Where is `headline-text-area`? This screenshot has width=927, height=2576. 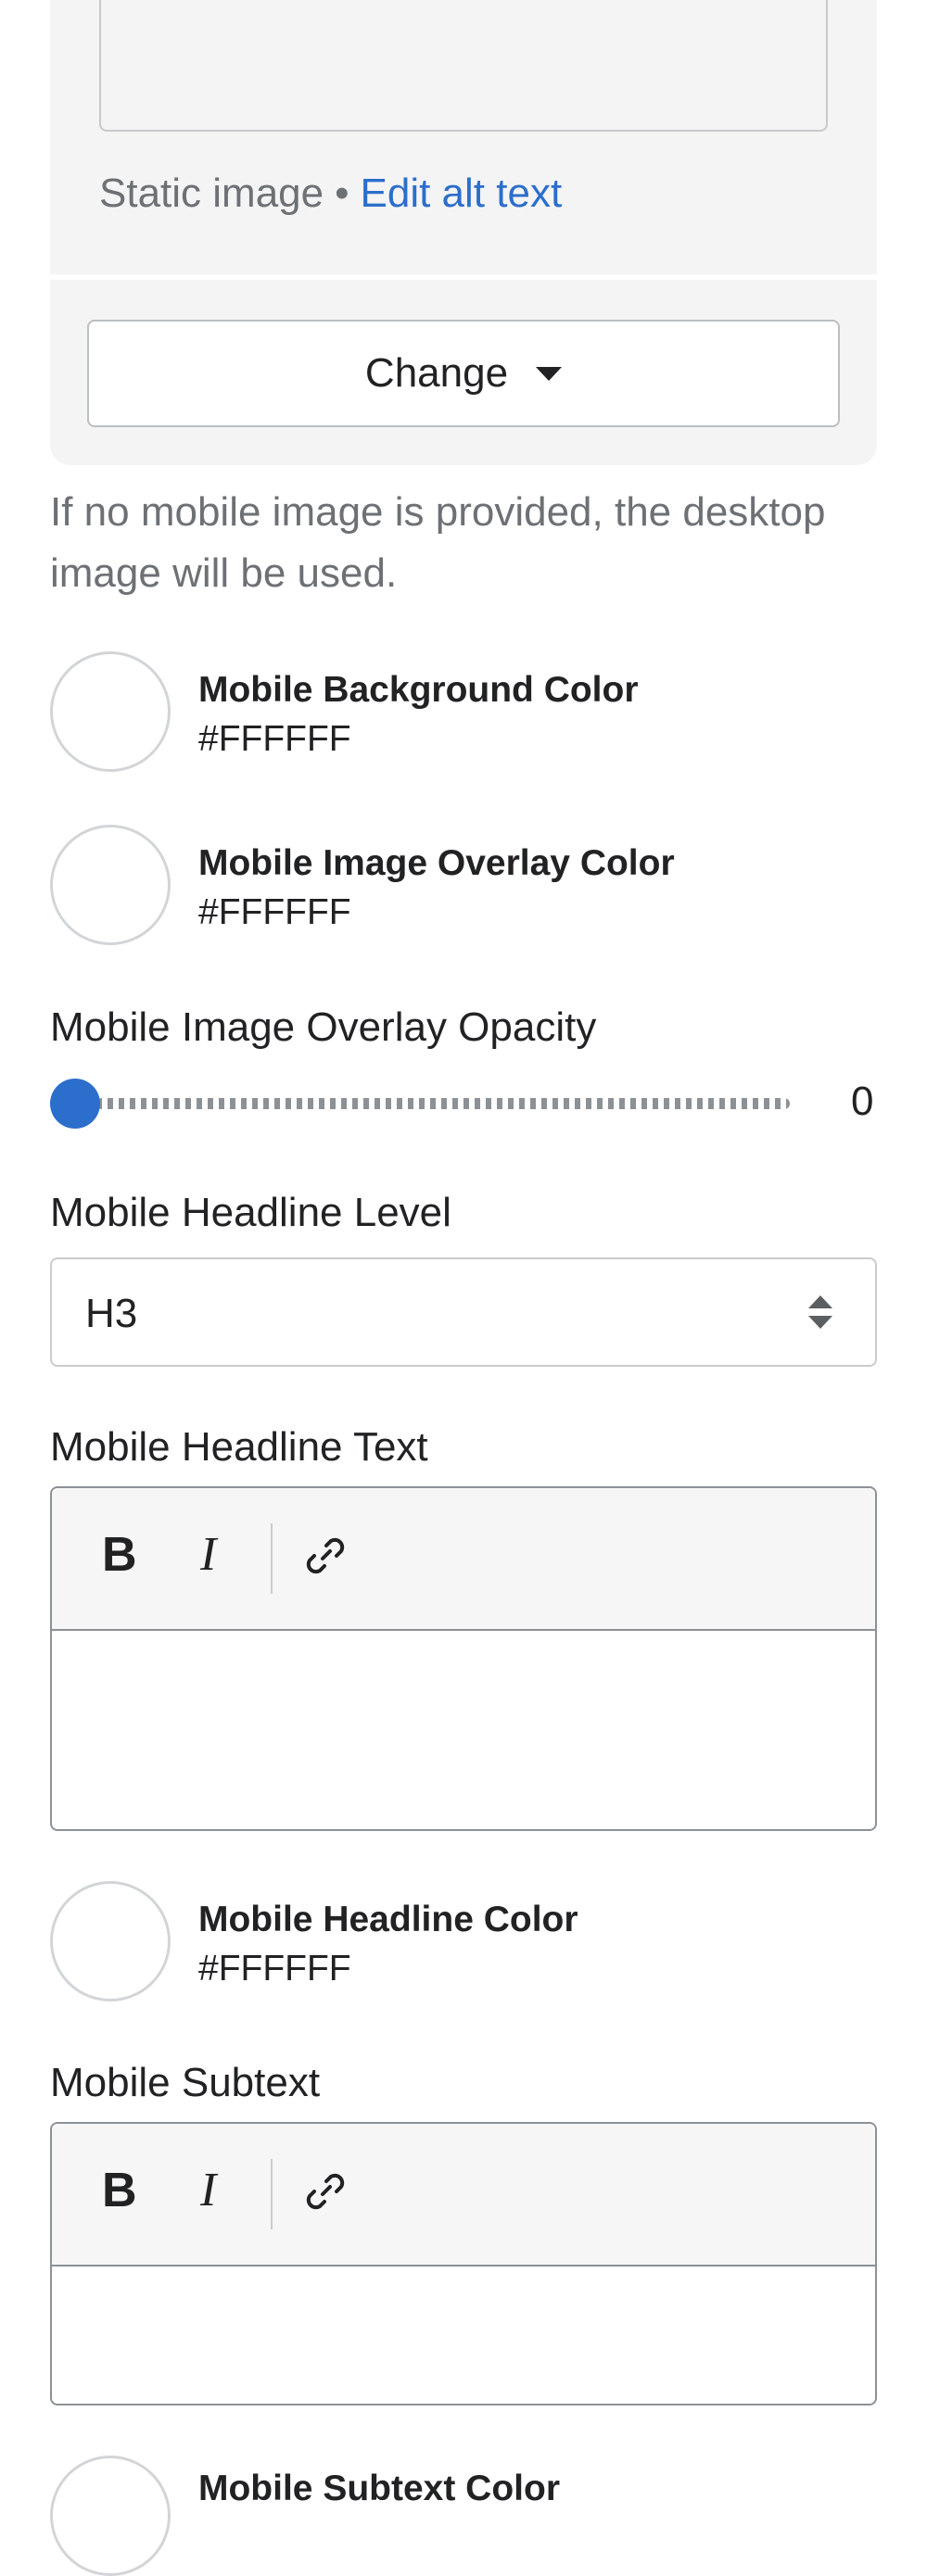 headline-text-area is located at coordinates (463, 1730).